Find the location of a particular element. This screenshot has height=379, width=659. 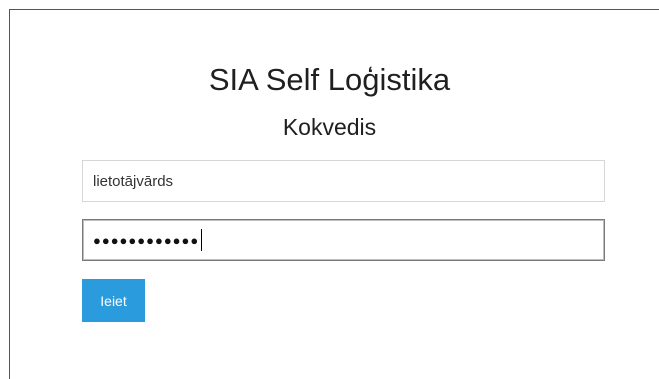

text-caret is located at coordinates (202, 240).